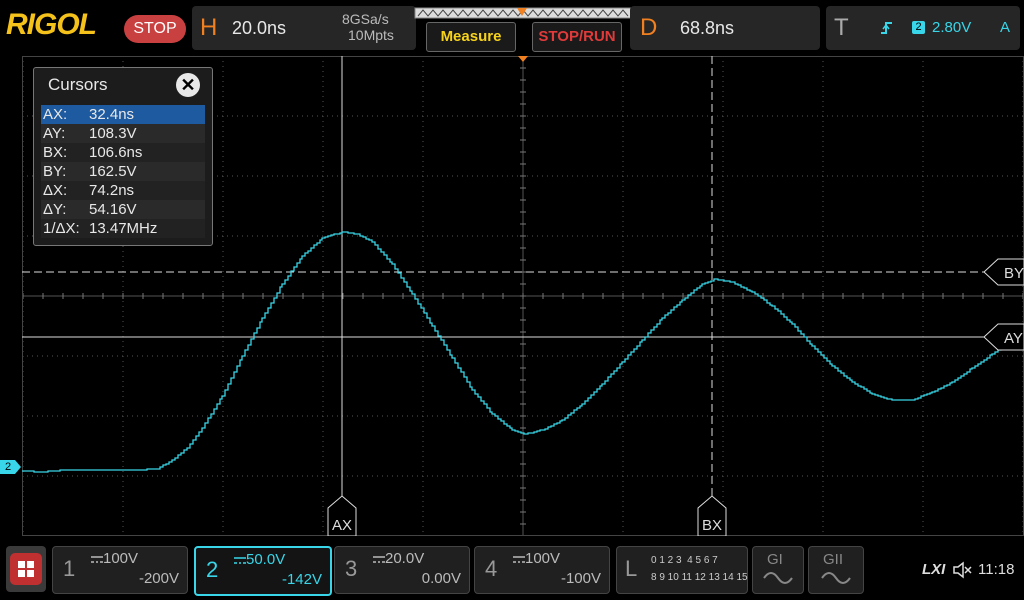 The width and height of the screenshot is (1024, 600). I want to click on channel-scale: 20.0V, so click(405, 558).